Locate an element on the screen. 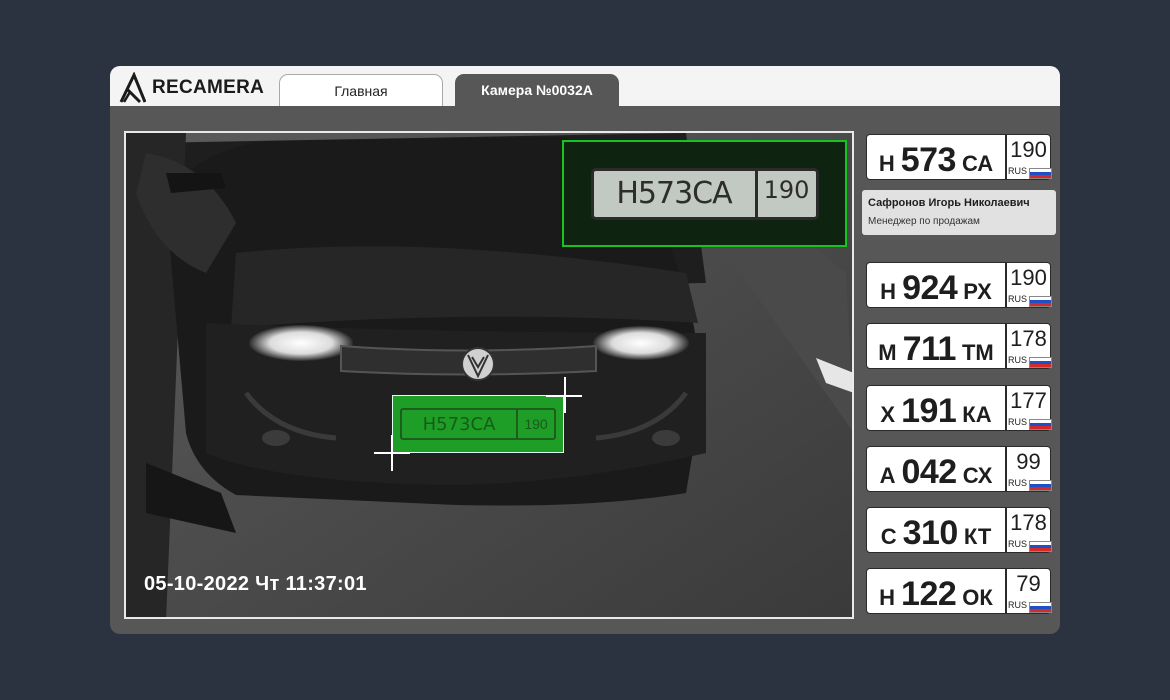 This screenshot has height=700, width=1170. history-plate: М 711 ТМ 178 RUS is located at coordinates (958, 346).